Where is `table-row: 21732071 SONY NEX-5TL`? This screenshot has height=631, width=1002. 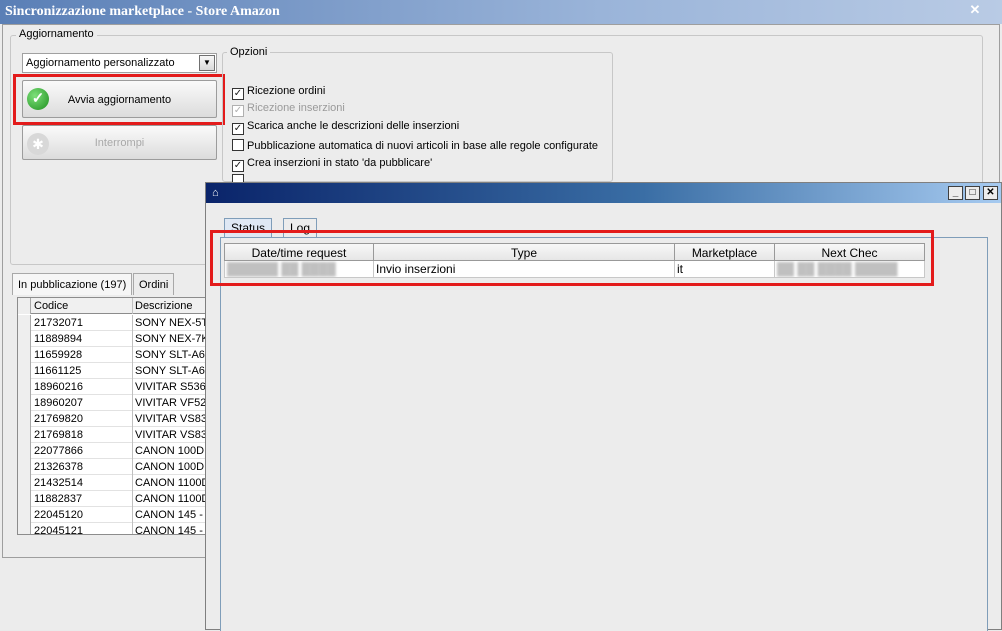 table-row: 21732071 SONY NEX-5TL is located at coordinates (112, 323).